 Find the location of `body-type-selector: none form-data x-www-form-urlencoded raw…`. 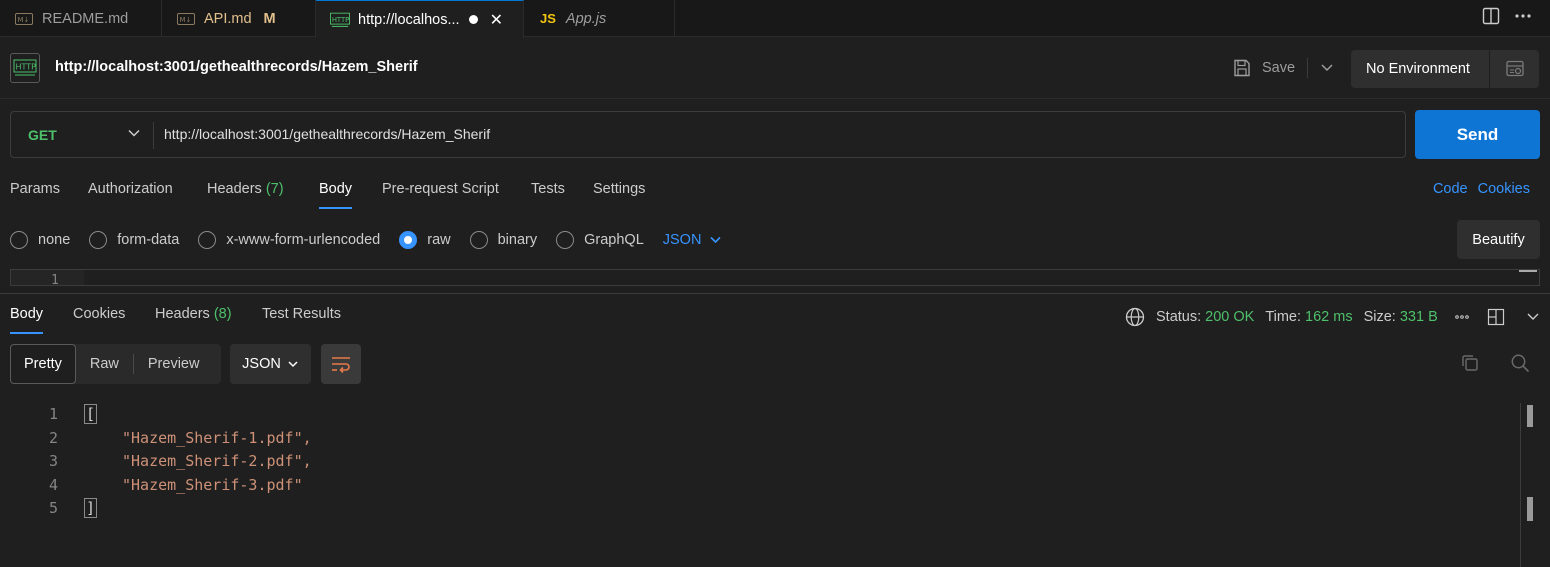

body-type-selector: none form-data x-www-form-urlencoded raw… is located at coordinates (366, 240).